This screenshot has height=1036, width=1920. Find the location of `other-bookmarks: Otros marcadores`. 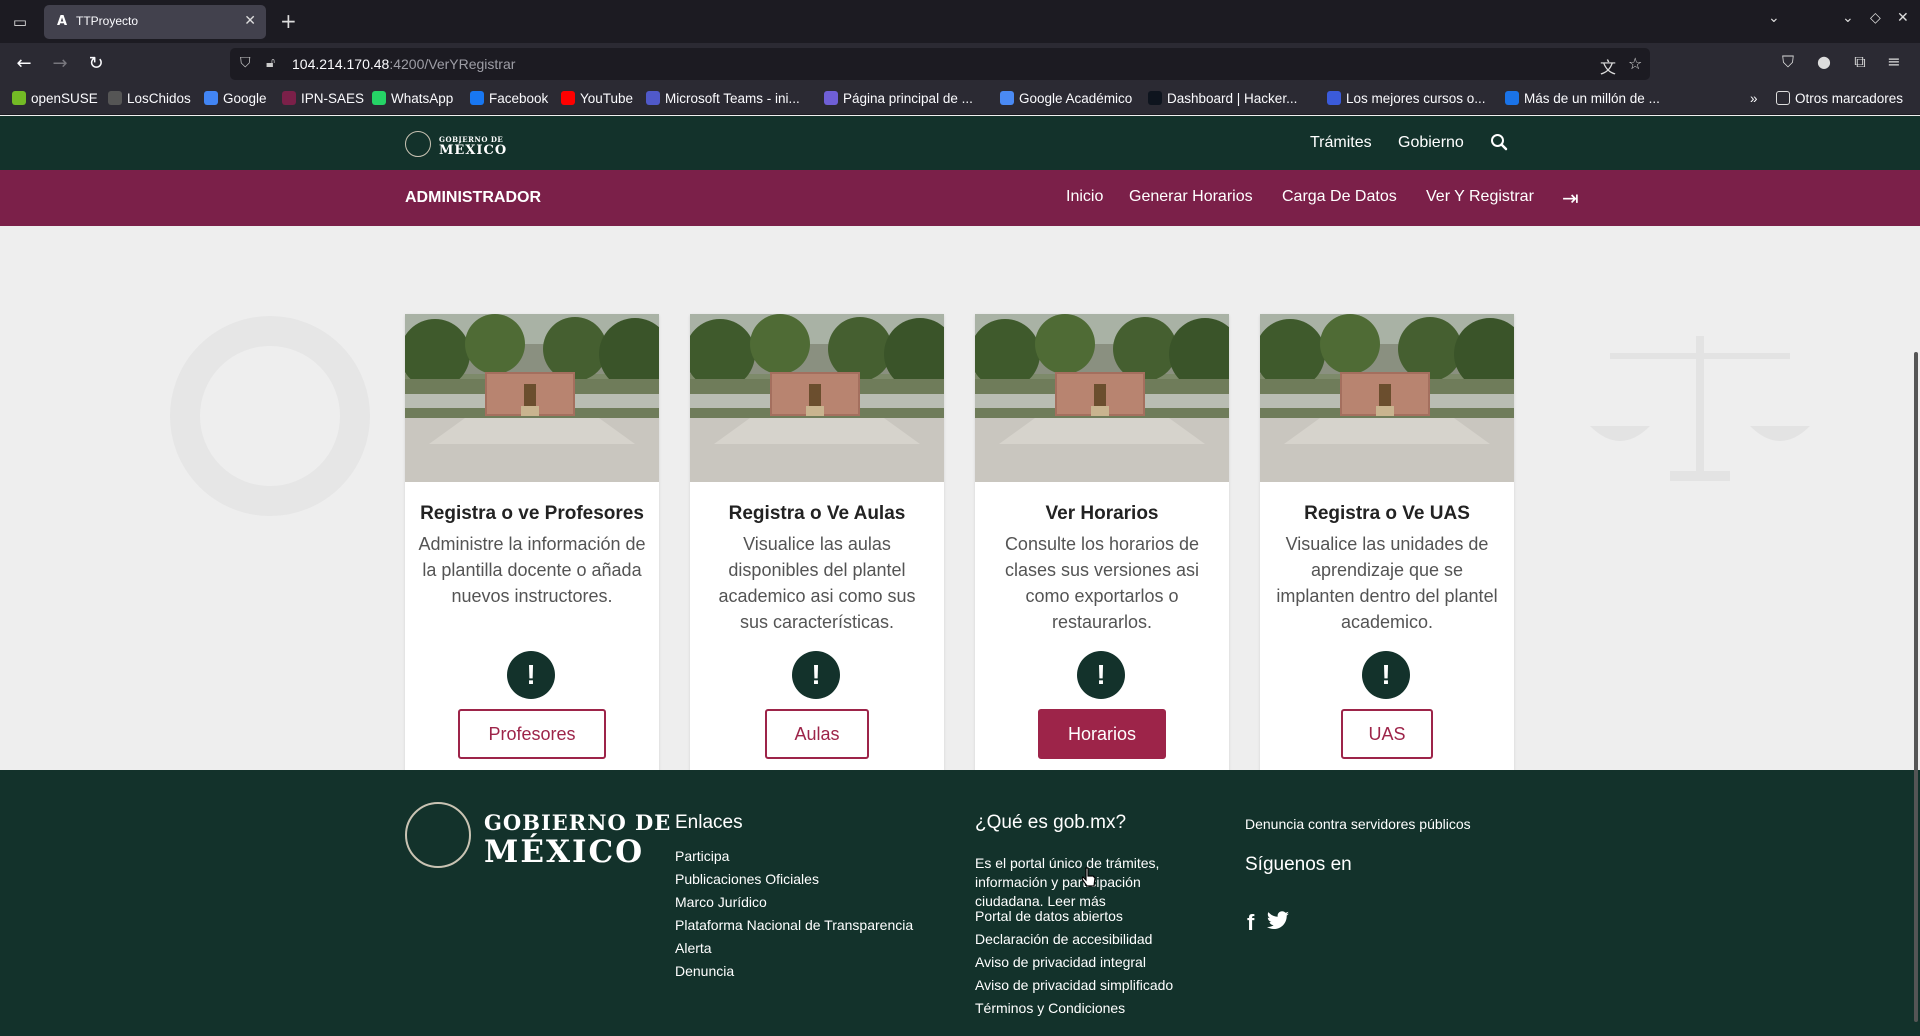

other-bookmarks: Otros marcadores is located at coordinates (1839, 98).